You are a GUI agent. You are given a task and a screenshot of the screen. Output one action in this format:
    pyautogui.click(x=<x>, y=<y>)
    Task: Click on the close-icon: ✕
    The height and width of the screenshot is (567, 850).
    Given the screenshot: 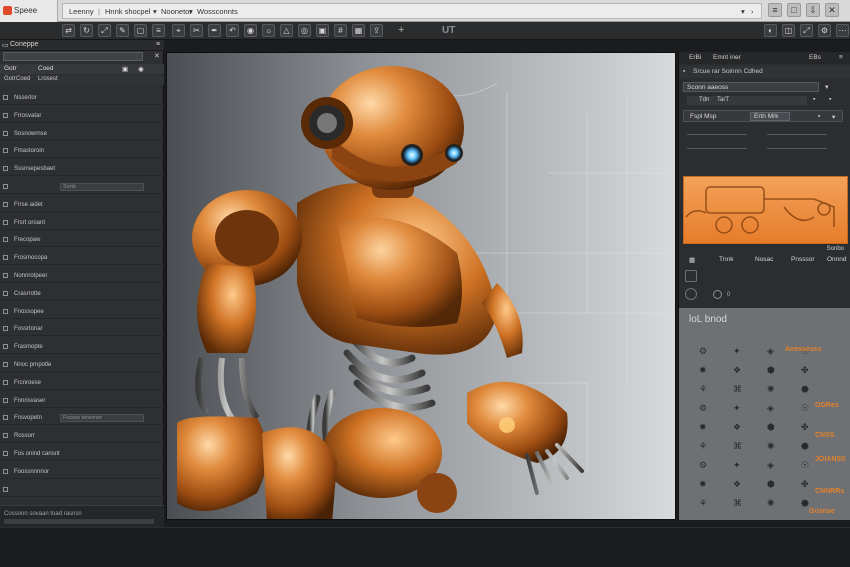 What is the action you would take?
    pyautogui.click(x=157, y=56)
    